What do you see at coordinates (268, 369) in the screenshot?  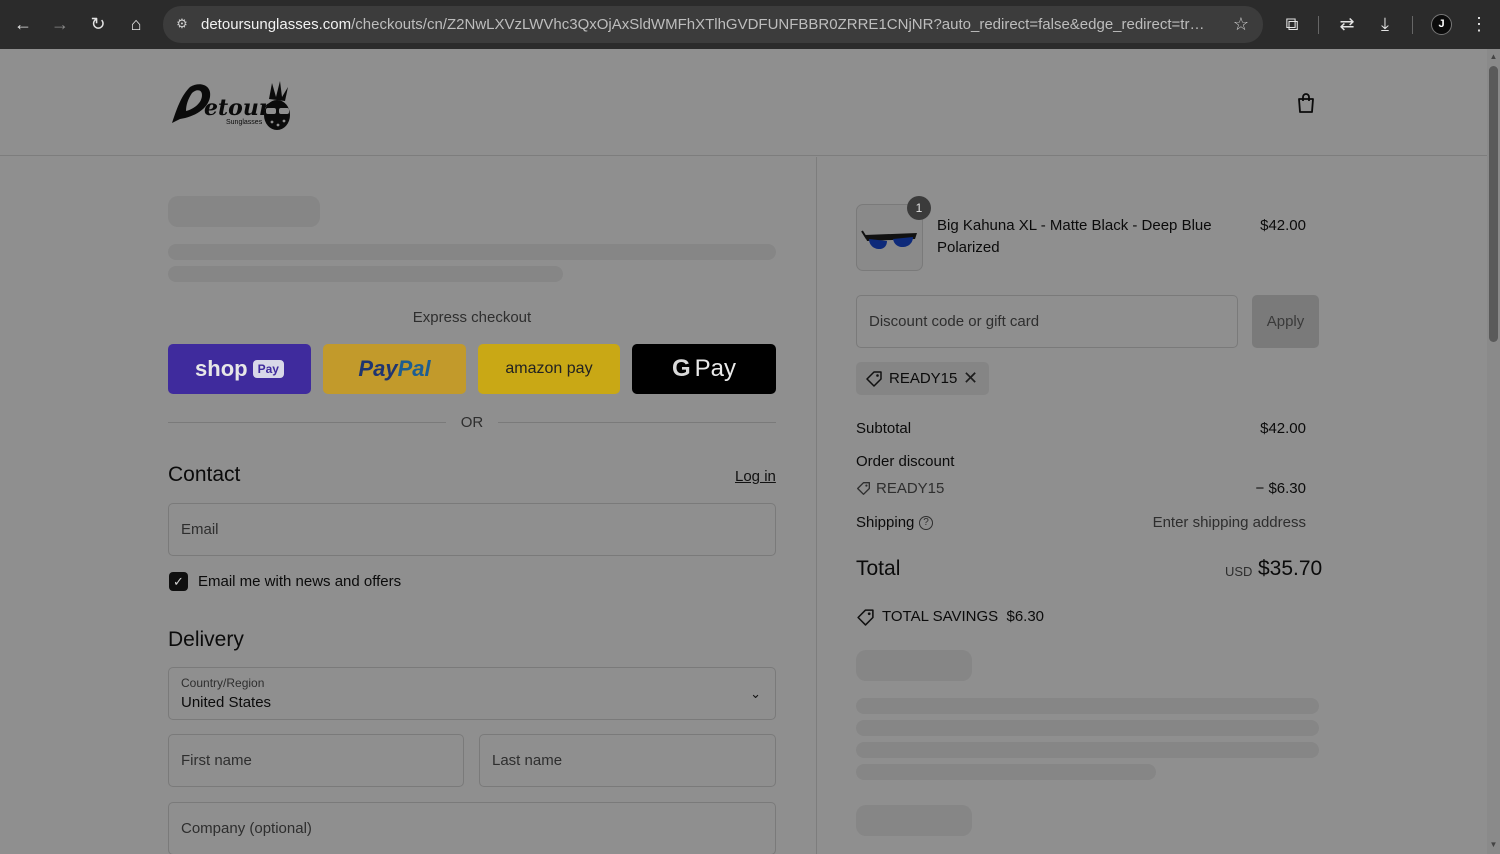 I see `shop-pay-badge: Pay` at bounding box center [268, 369].